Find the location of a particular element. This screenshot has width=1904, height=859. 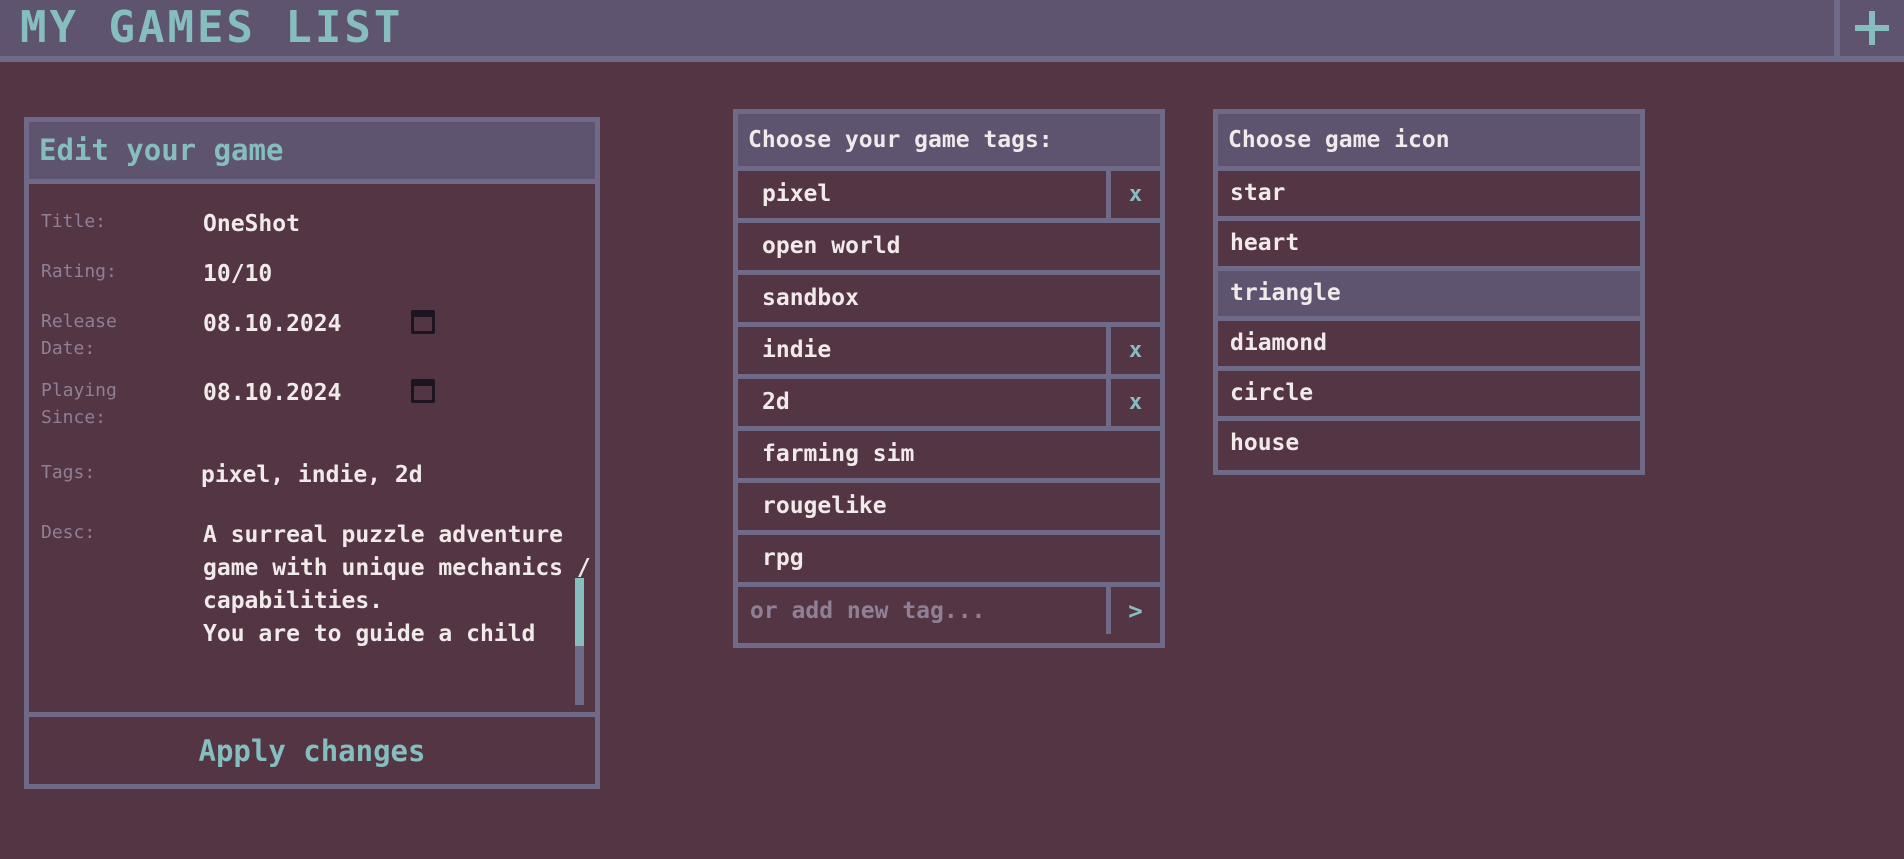

tag-label: rougelike is located at coordinates (824, 506).